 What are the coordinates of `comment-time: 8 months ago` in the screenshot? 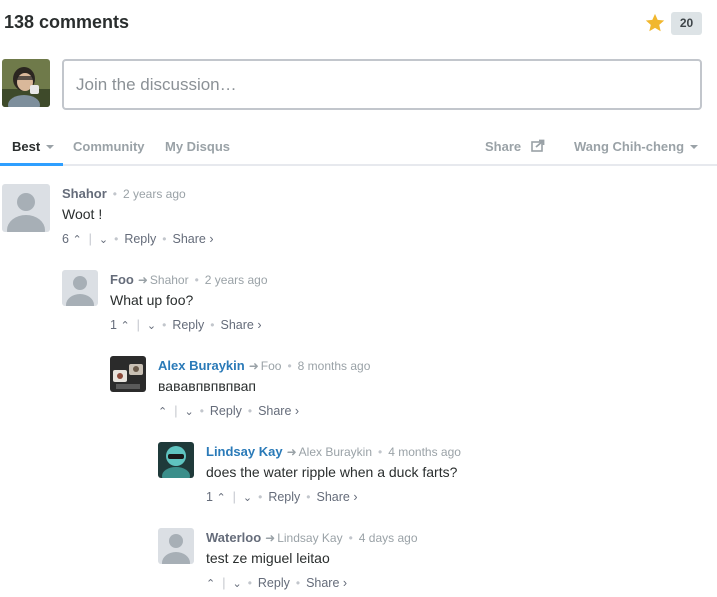 It's located at (334, 366).